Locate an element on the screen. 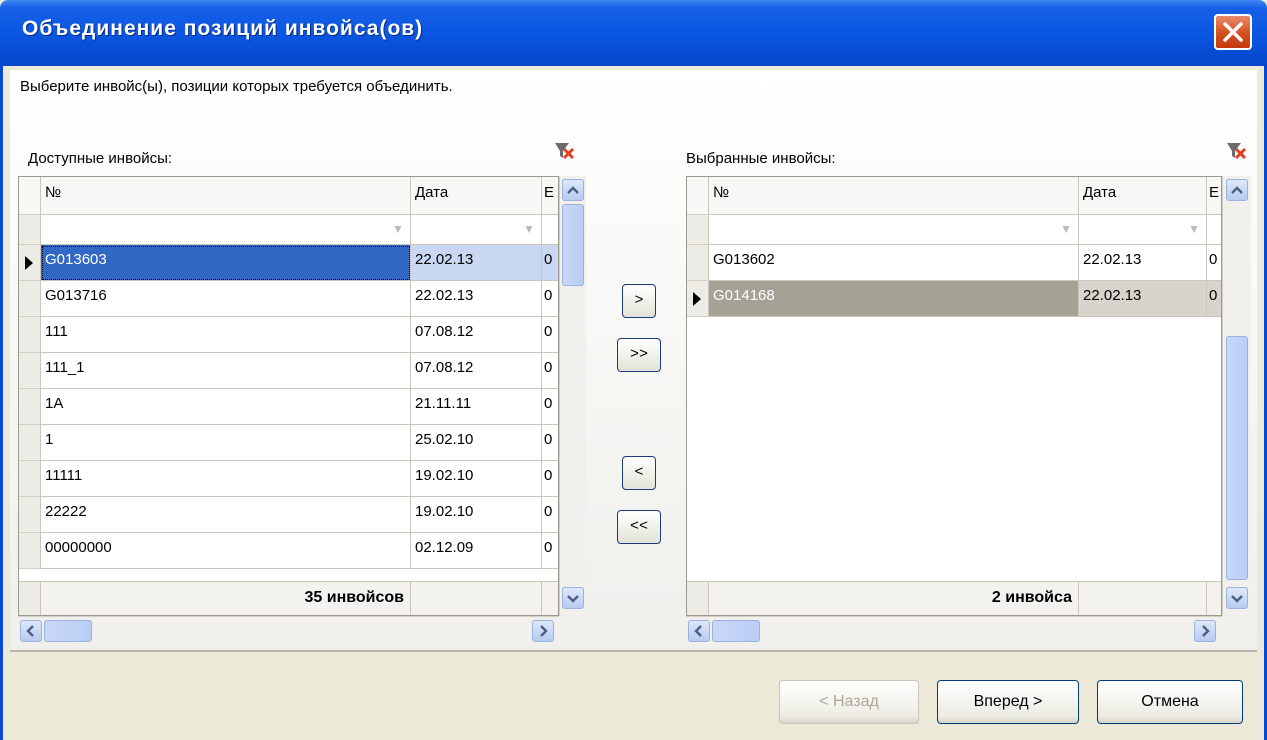 This screenshot has width=1267, height=740. add-one-button: > is located at coordinates (639, 301).